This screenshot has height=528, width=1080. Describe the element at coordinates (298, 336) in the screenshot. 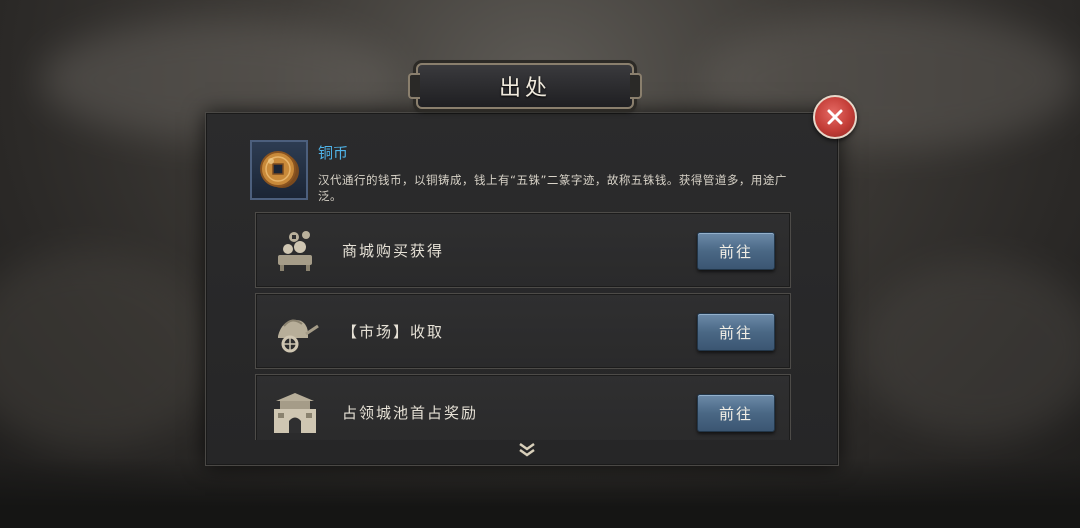

I see `market-cart-icon` at that location.